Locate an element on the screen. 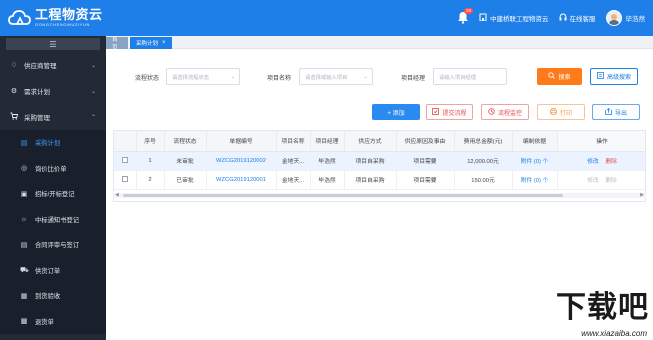 The width and height of the screenshot is (653, 340). tab-bar: 首页 采购计划 × is located at coordinates (379, 43).